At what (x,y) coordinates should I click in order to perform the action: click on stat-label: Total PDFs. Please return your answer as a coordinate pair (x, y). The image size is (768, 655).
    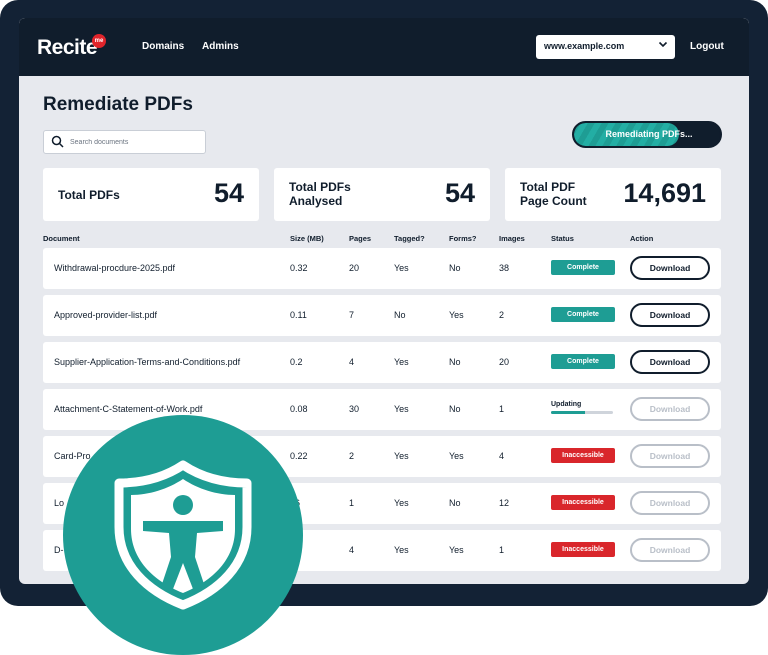
    Looking at the image, I should click on (89, 195).